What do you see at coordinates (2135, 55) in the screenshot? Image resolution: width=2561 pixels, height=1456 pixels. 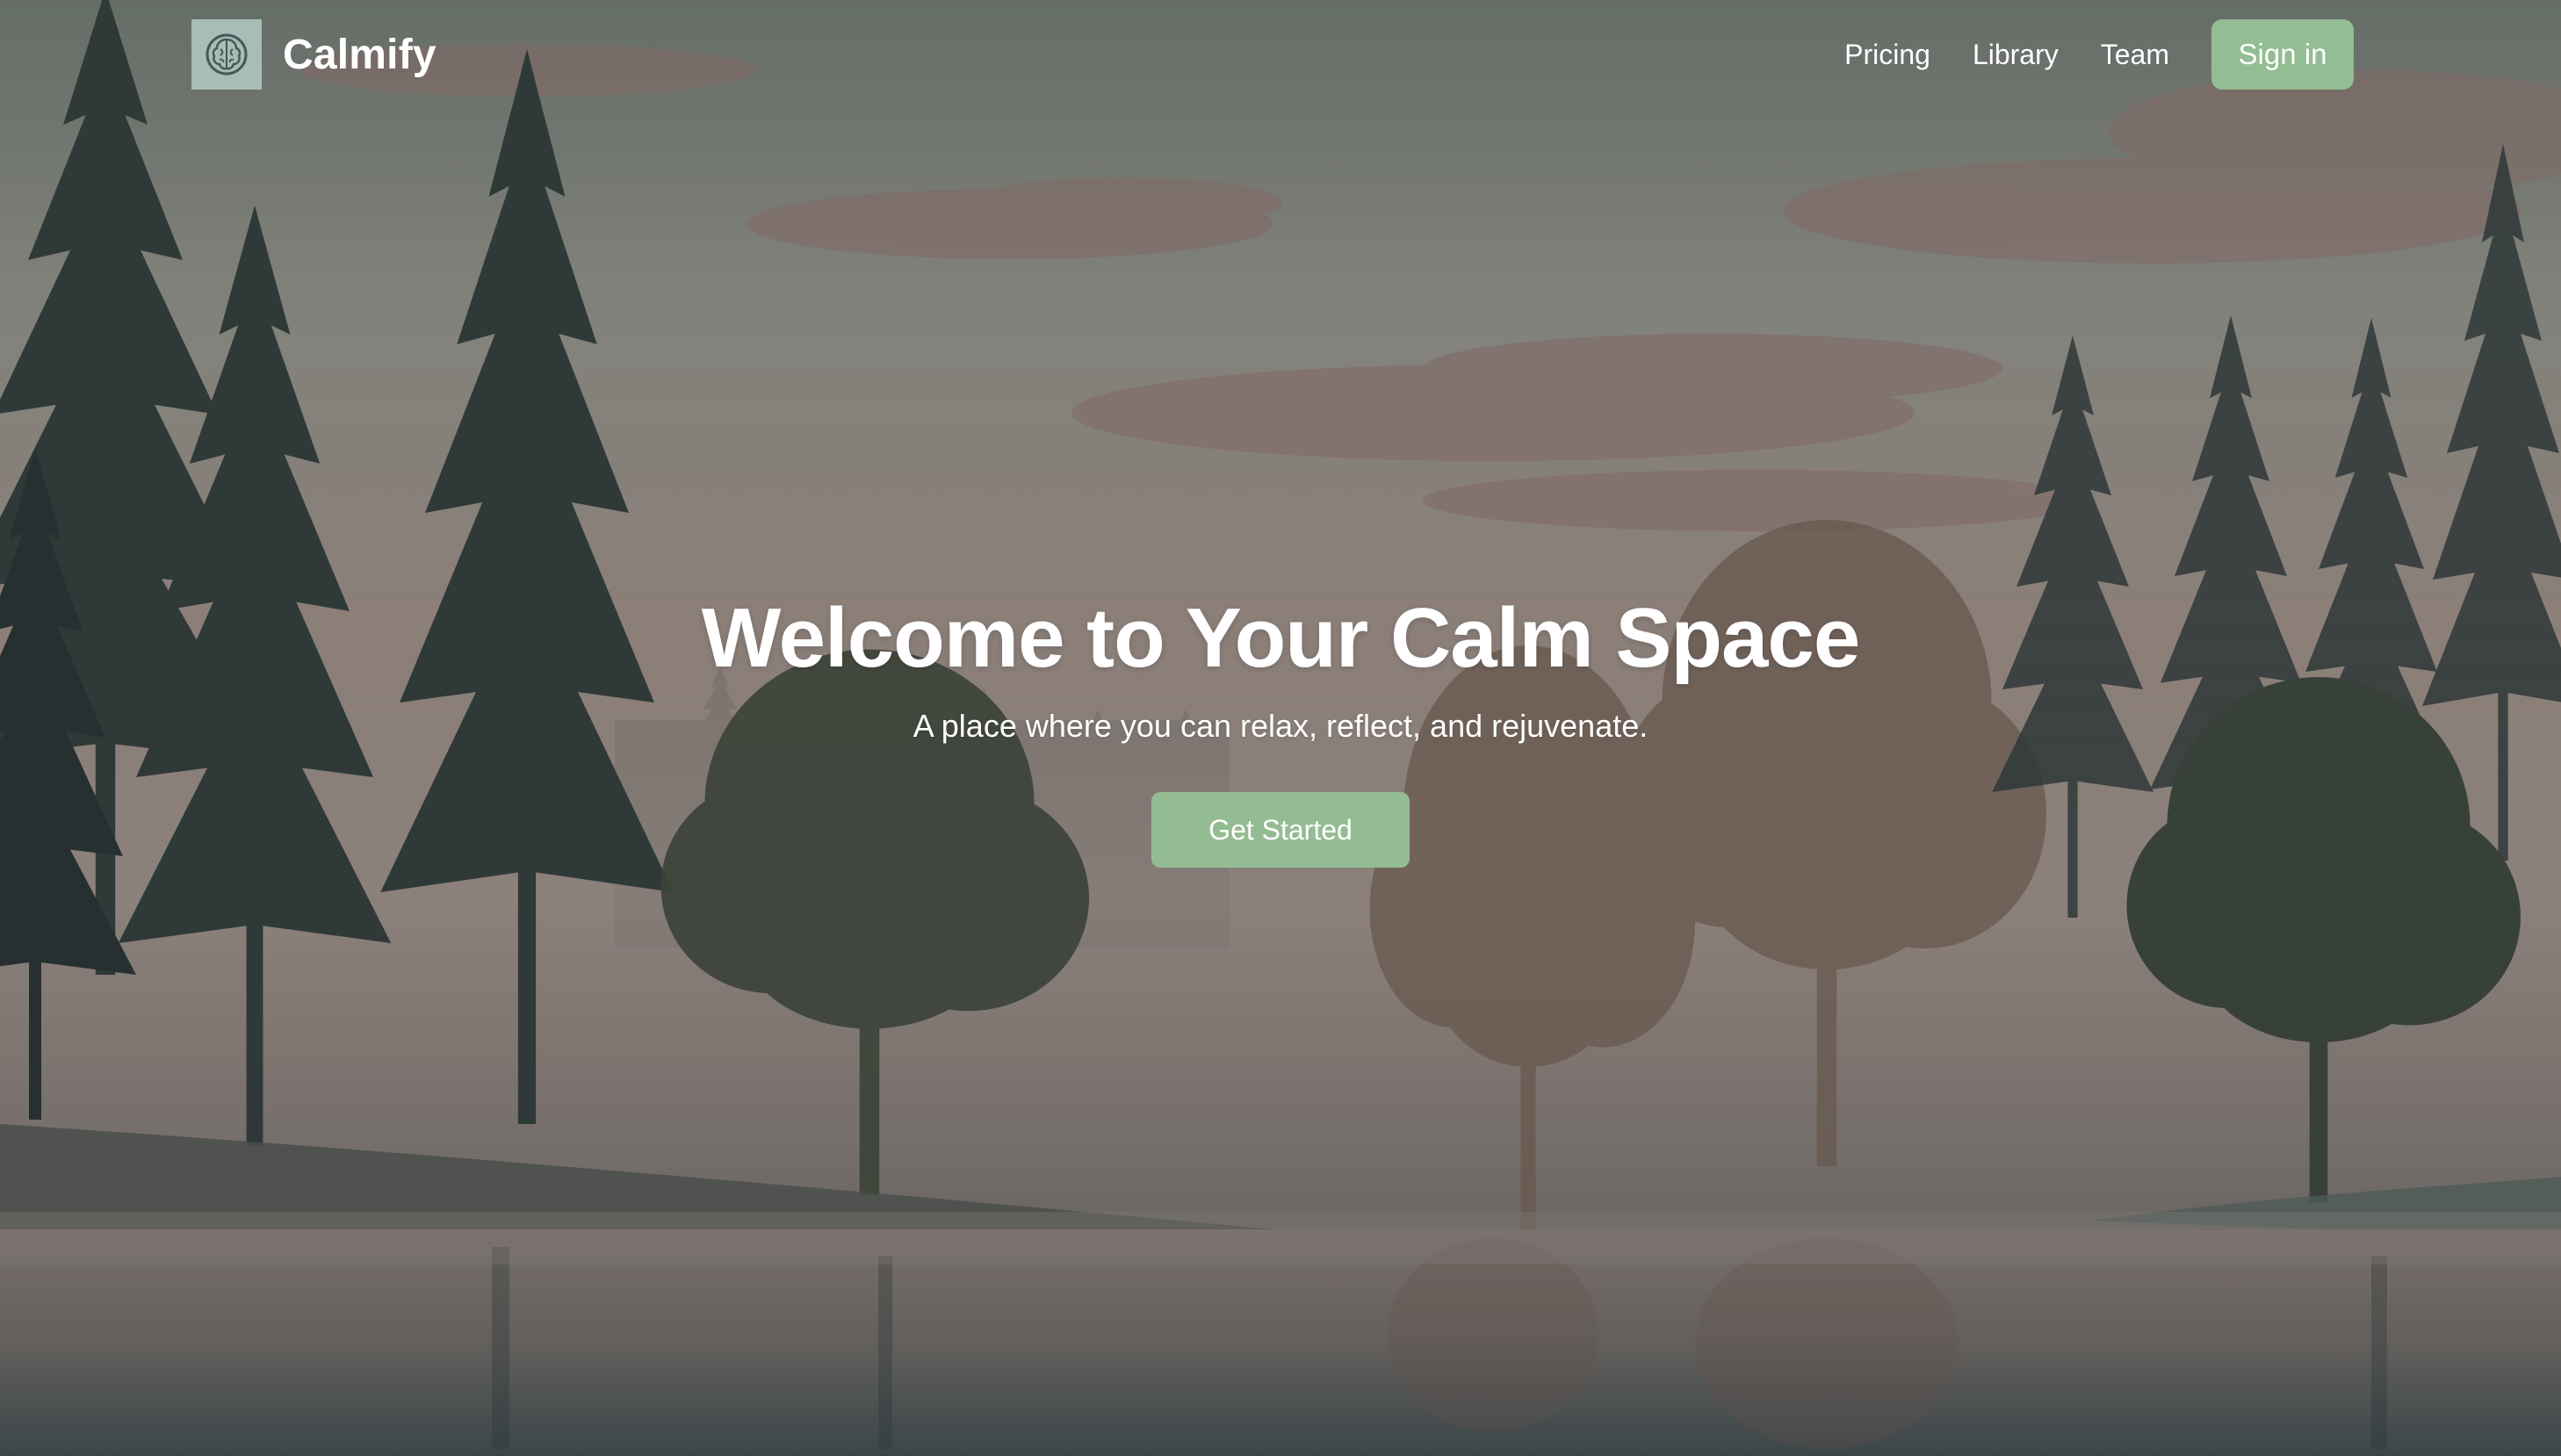 I see `nav-link-team: Team` at bounding box center [2135, 55].